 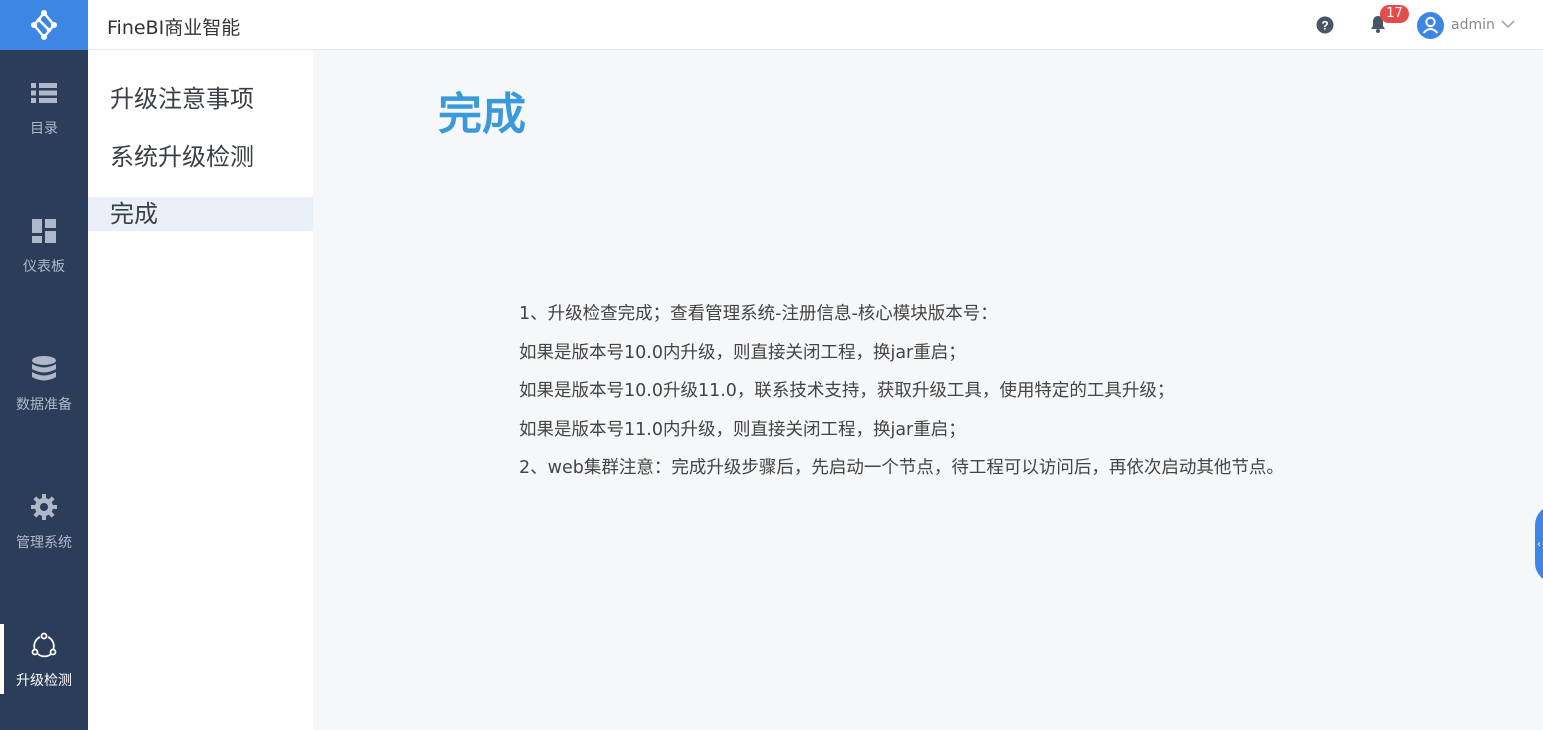 What do you see at coordinates (1394, 14) in the screenshot?
I see `notification-count-badge: 17` at bounding box center [1394, 14].